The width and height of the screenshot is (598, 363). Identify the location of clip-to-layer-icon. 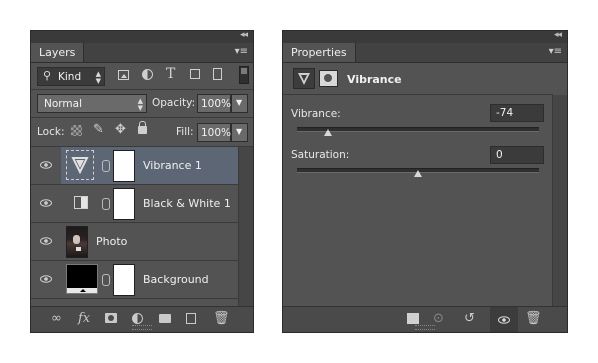
(413, 318).